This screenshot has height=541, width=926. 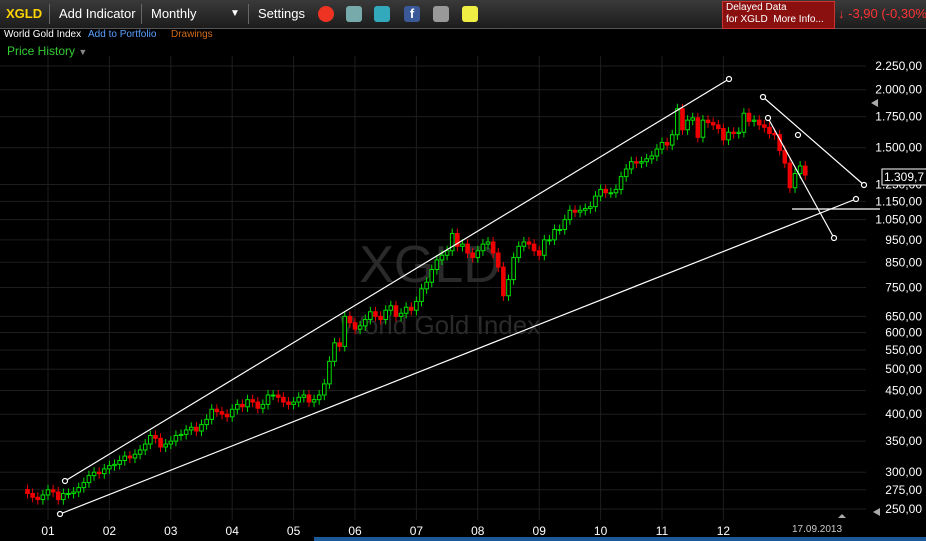 What do you see at coordinates (904, 177) in the screenshot?
I see `last-value-label: 1.309,7` at bounding box center [904, 177].